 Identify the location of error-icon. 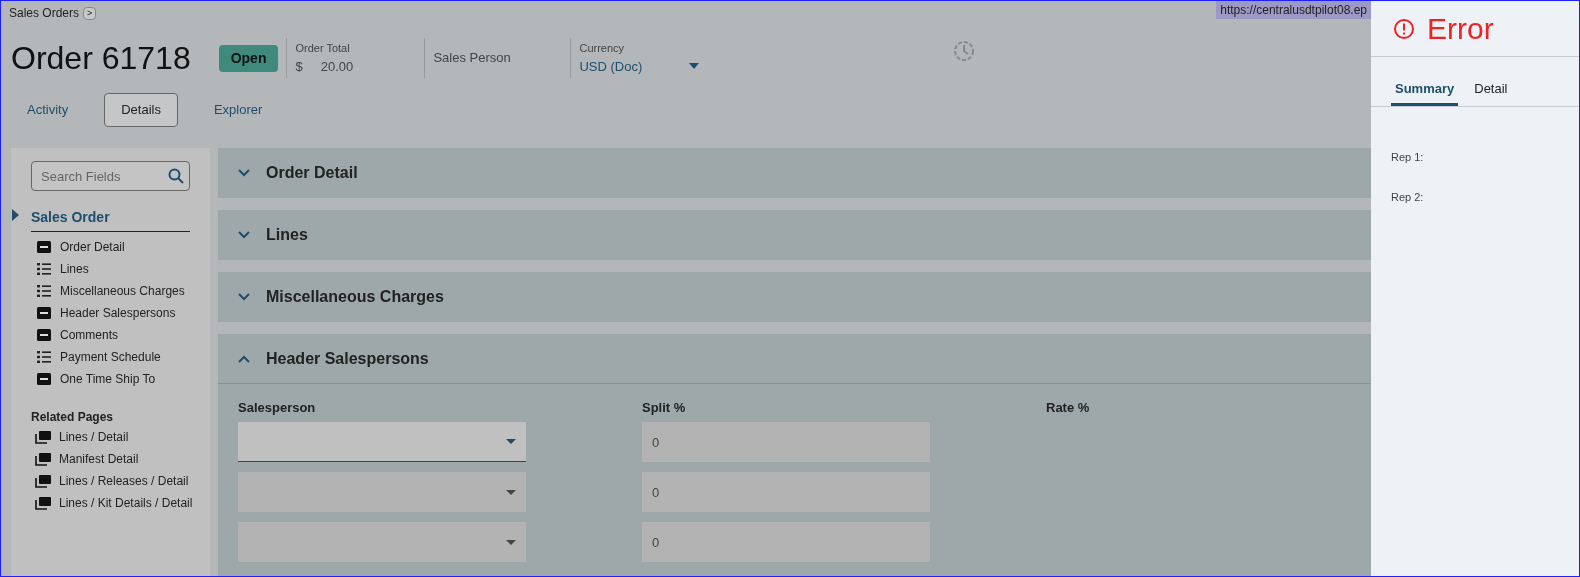
(1404, 28).